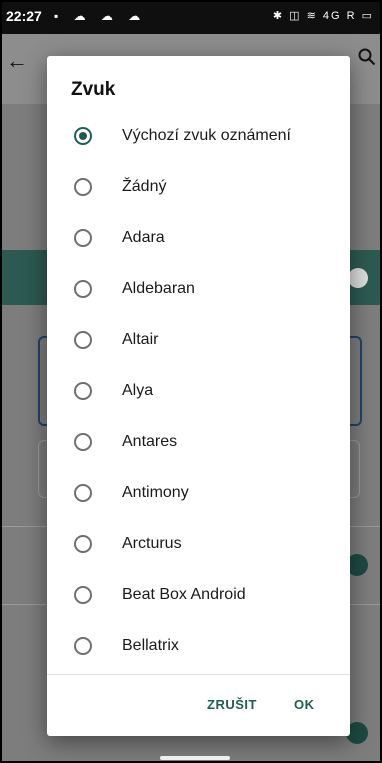 The height and width of the screenshot is (763, 382). What do you see at coordinates (367, 60) in the screenshot?
I see `search-icon` at bounding box center [367, 60].